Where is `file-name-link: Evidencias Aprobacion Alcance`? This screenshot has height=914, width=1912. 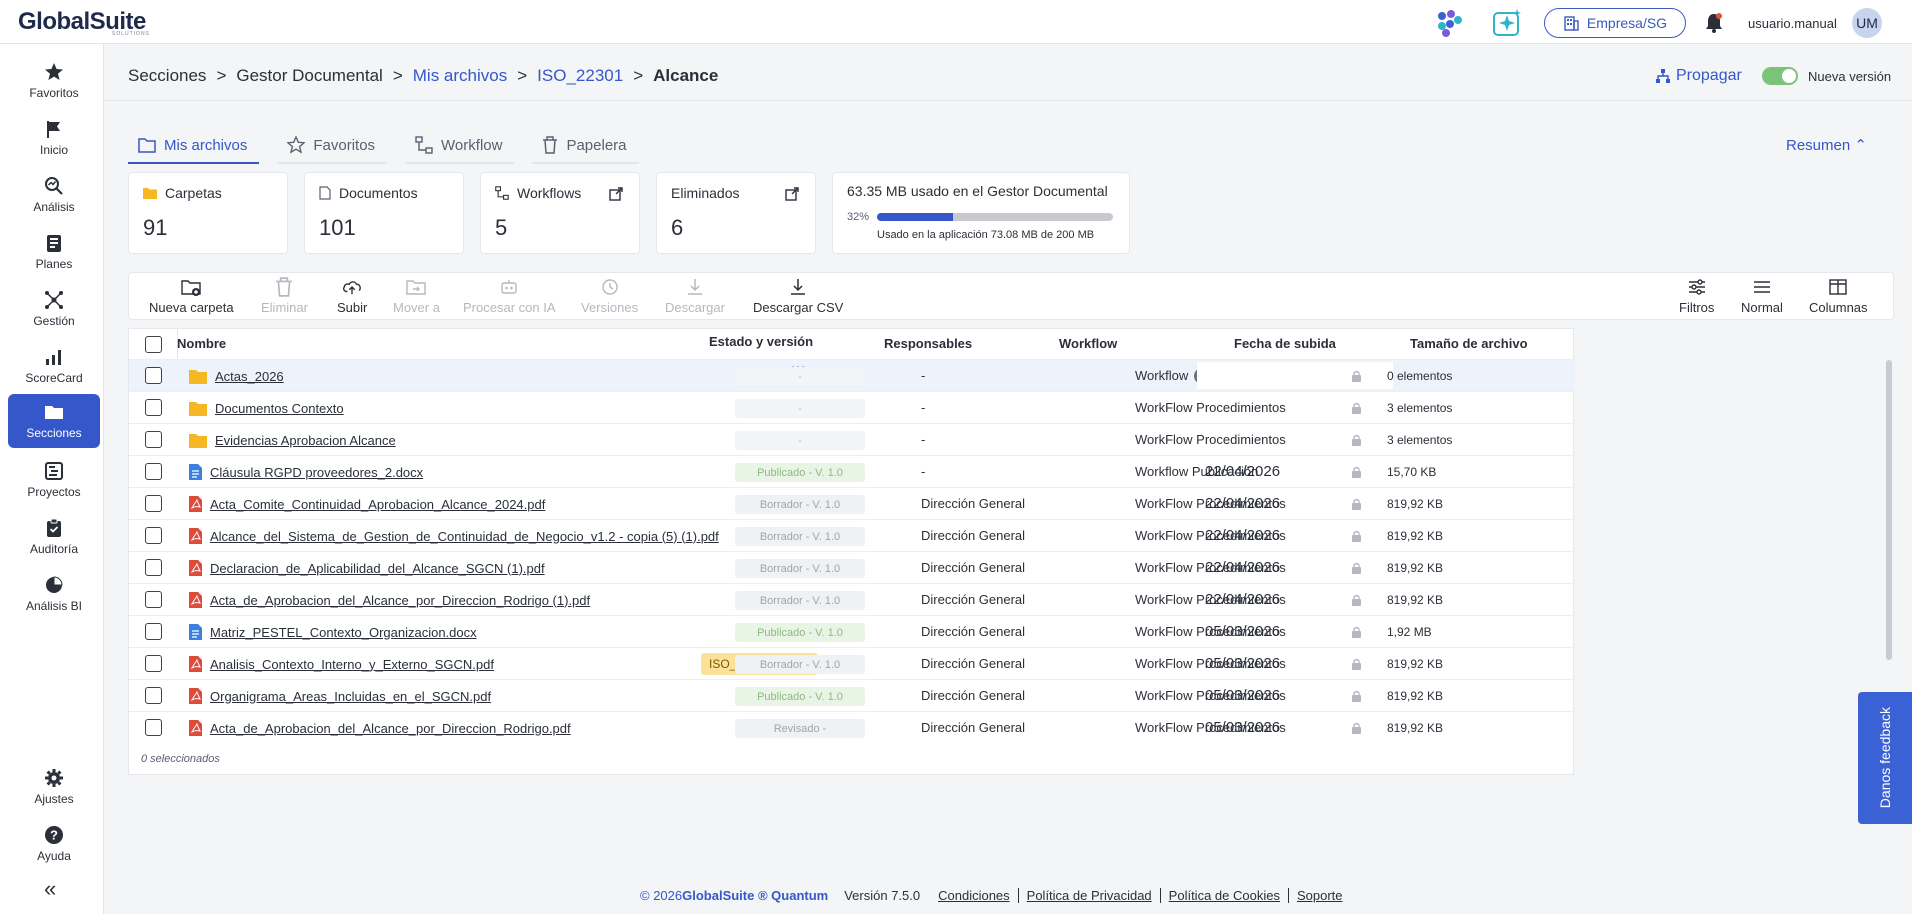 file-name-link: Evidencias Aprobacion Alcance is located at coordinates (305, 440).